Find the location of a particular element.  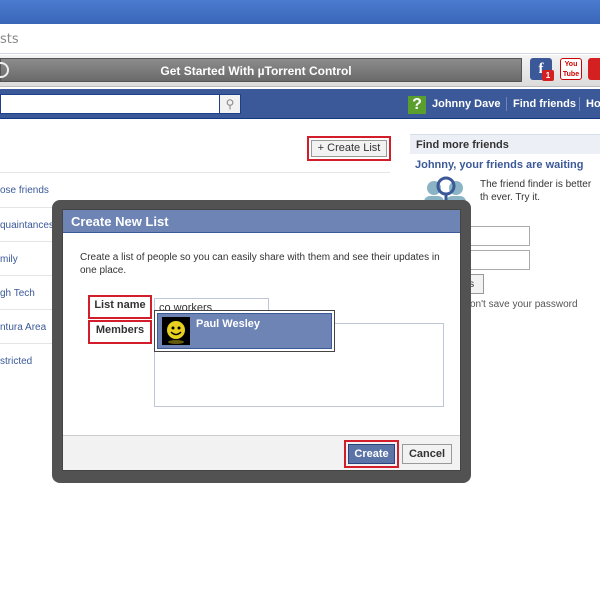

search-input is located at coordinates (110, 104).